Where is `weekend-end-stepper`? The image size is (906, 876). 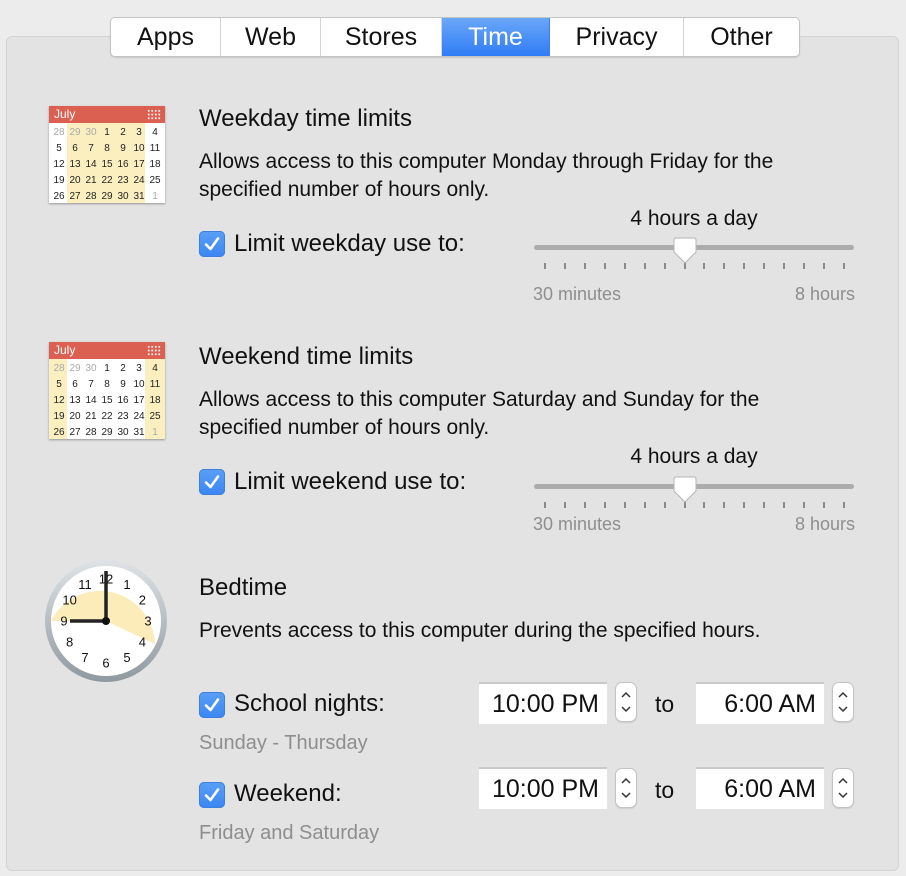 weekend-end-stepper is located at coordinates (843, 788).